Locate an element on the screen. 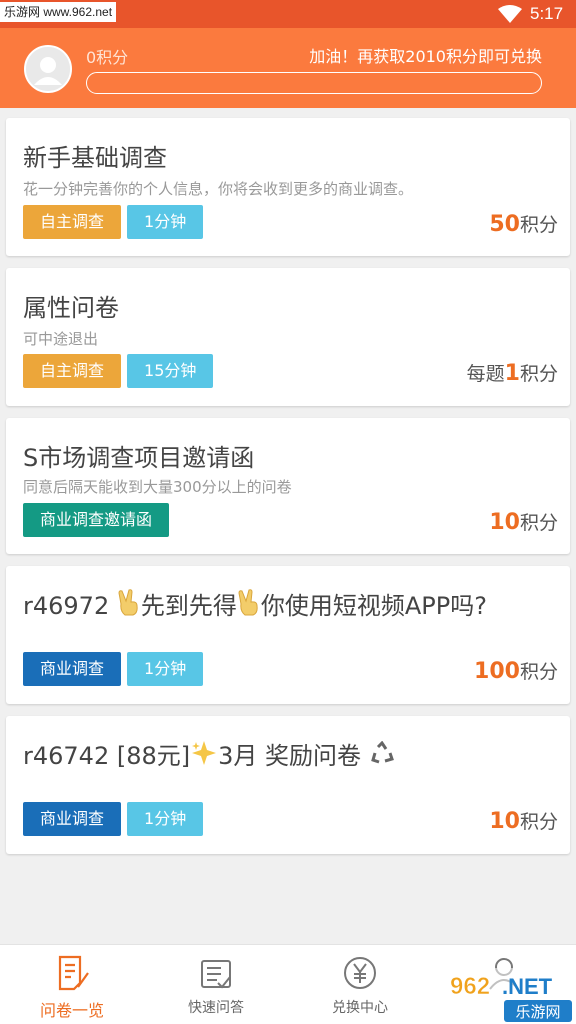  survey-list-icon is located at coordinates (73, 973).